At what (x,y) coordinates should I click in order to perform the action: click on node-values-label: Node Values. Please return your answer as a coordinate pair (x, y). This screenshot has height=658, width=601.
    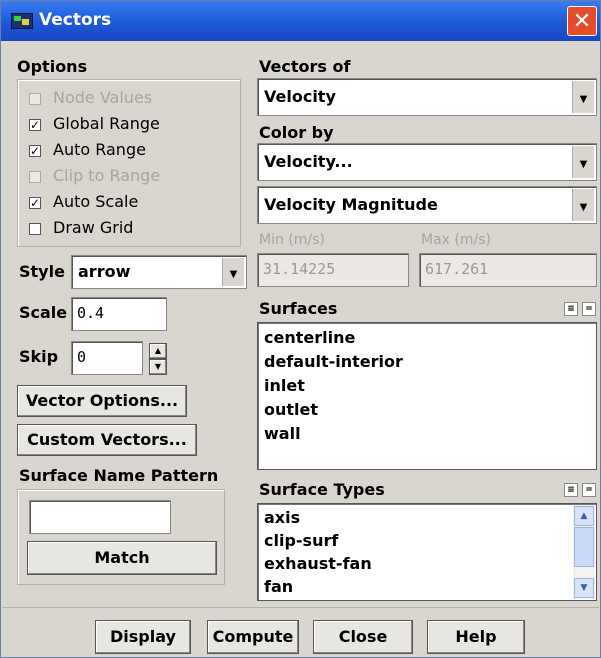
    Looking at the image, I should click on (103, 97).